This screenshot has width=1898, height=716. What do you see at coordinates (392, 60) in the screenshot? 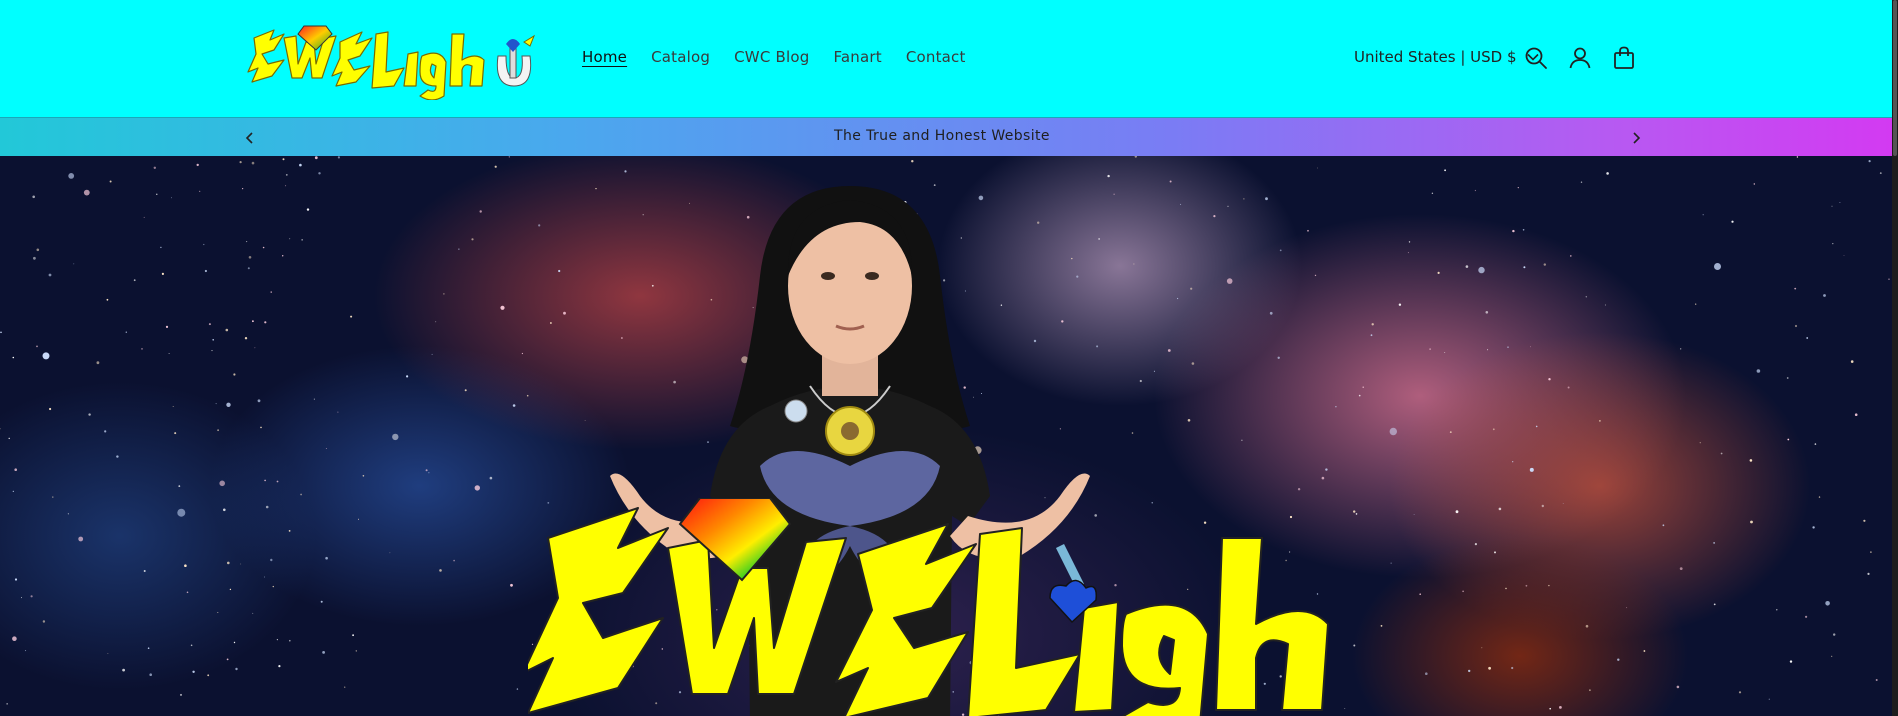
I see `site-logo` at bounding box center [392, 60].